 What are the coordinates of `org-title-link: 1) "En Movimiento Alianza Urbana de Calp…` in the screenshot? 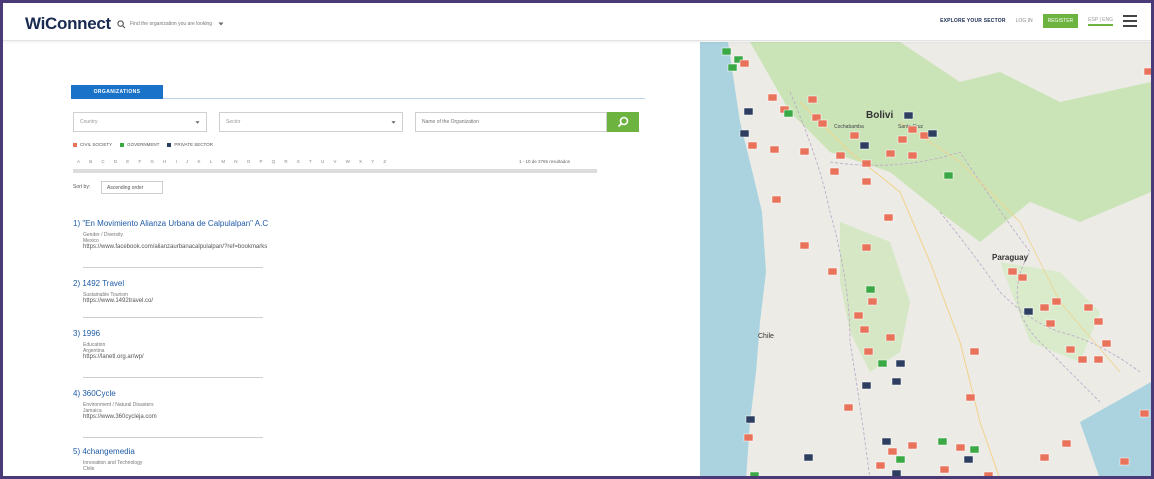 It's located at (170, 223).